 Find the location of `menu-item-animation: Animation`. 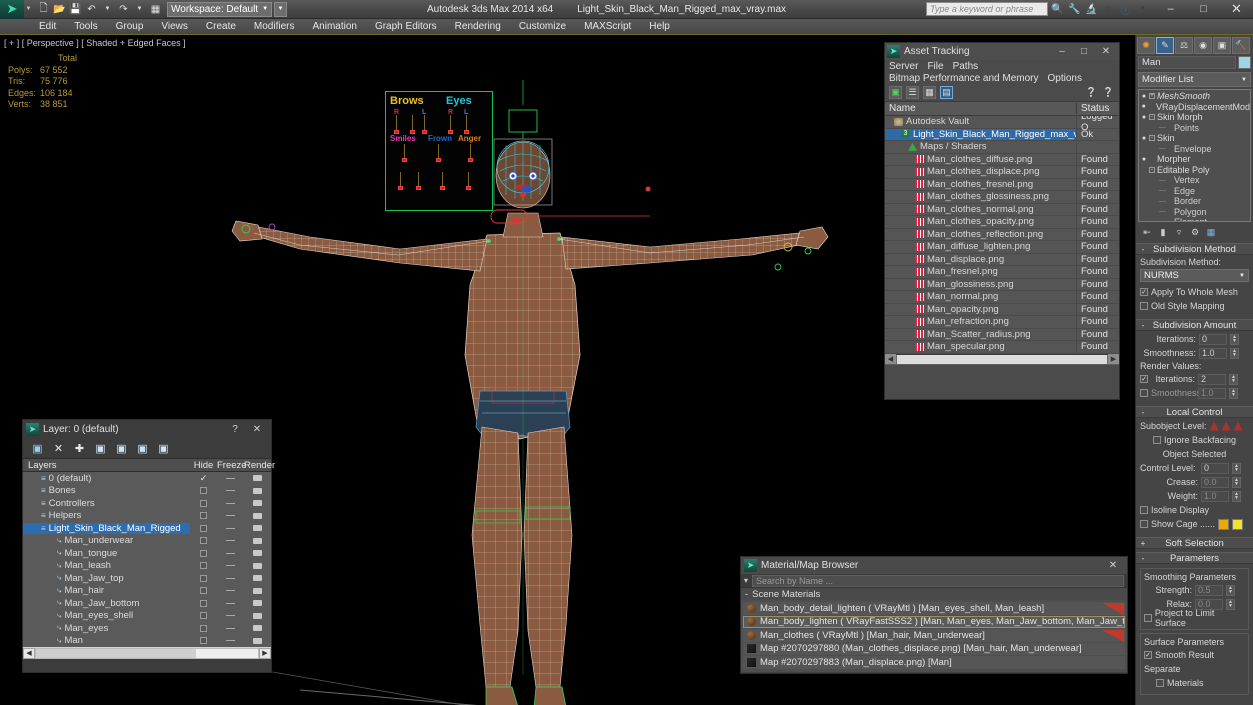

menu-item-animation: Animation is located at coordinates (334, 27).